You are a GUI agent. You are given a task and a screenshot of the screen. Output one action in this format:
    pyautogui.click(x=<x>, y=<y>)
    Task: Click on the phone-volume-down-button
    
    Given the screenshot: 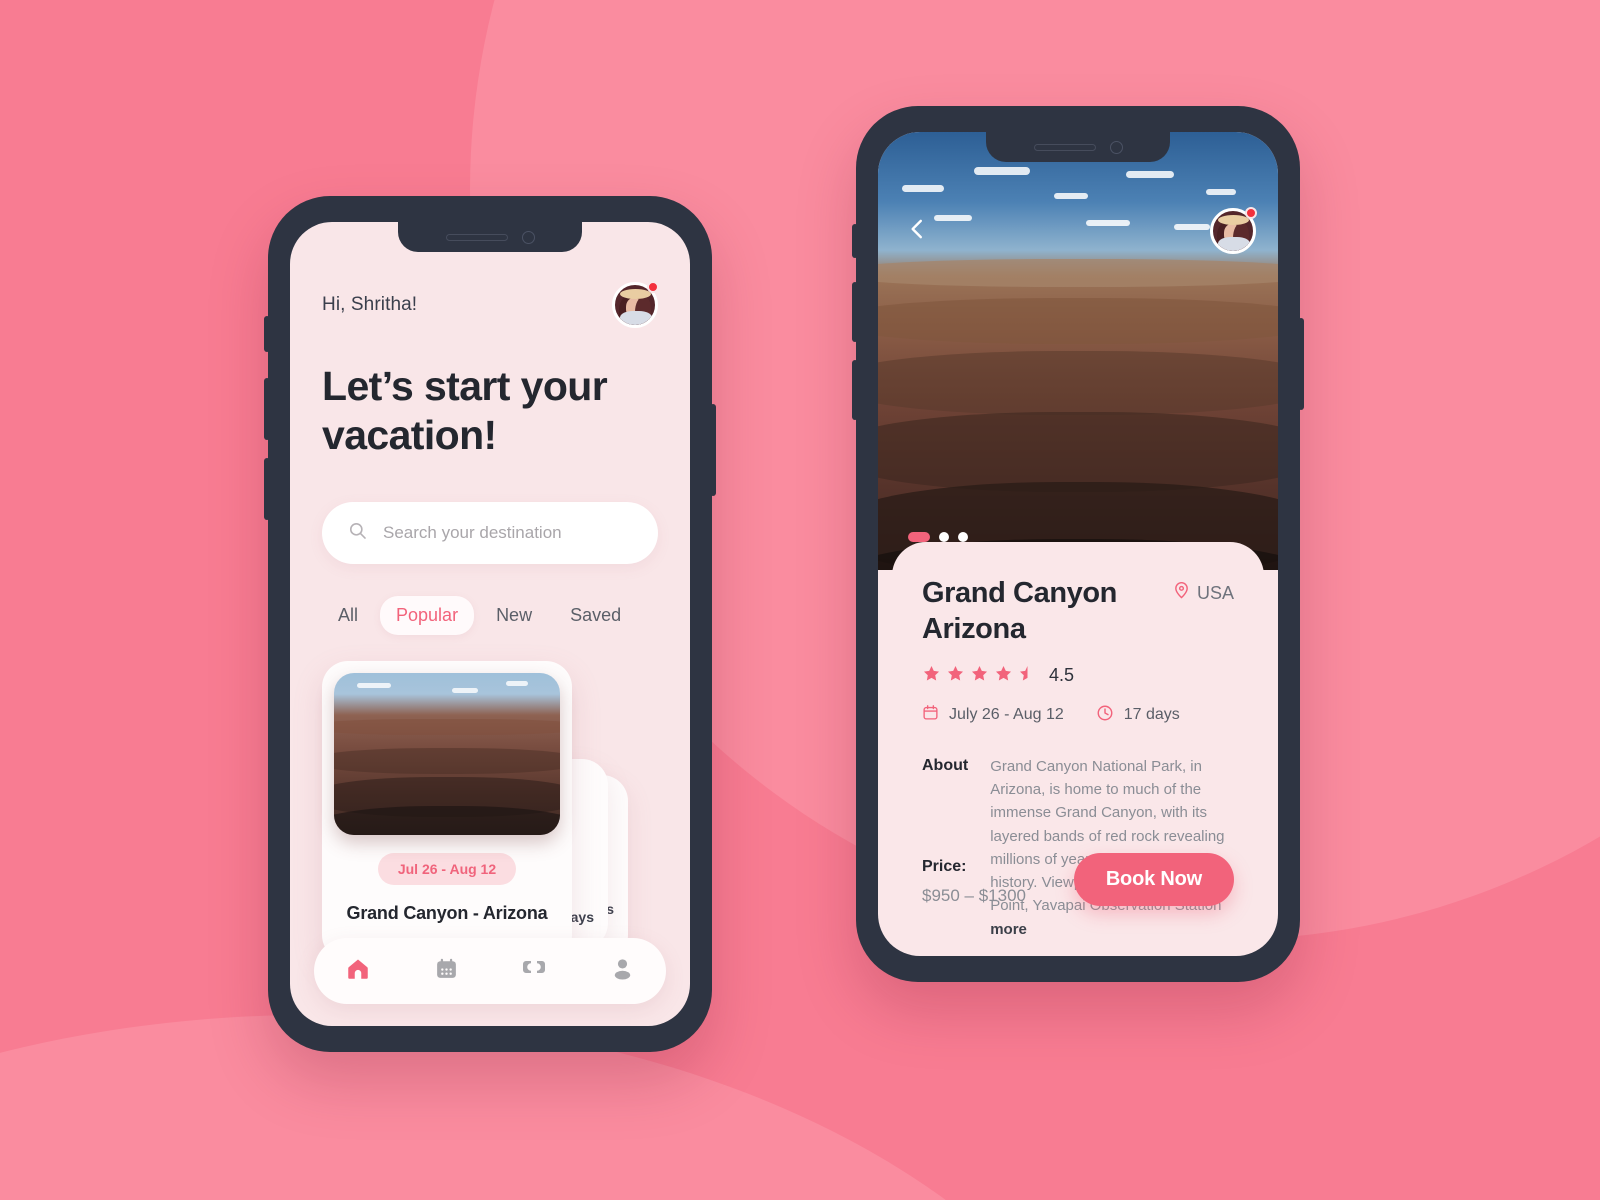 What is the action you would take?
    pyautogui.click(x=267, y=489)
    